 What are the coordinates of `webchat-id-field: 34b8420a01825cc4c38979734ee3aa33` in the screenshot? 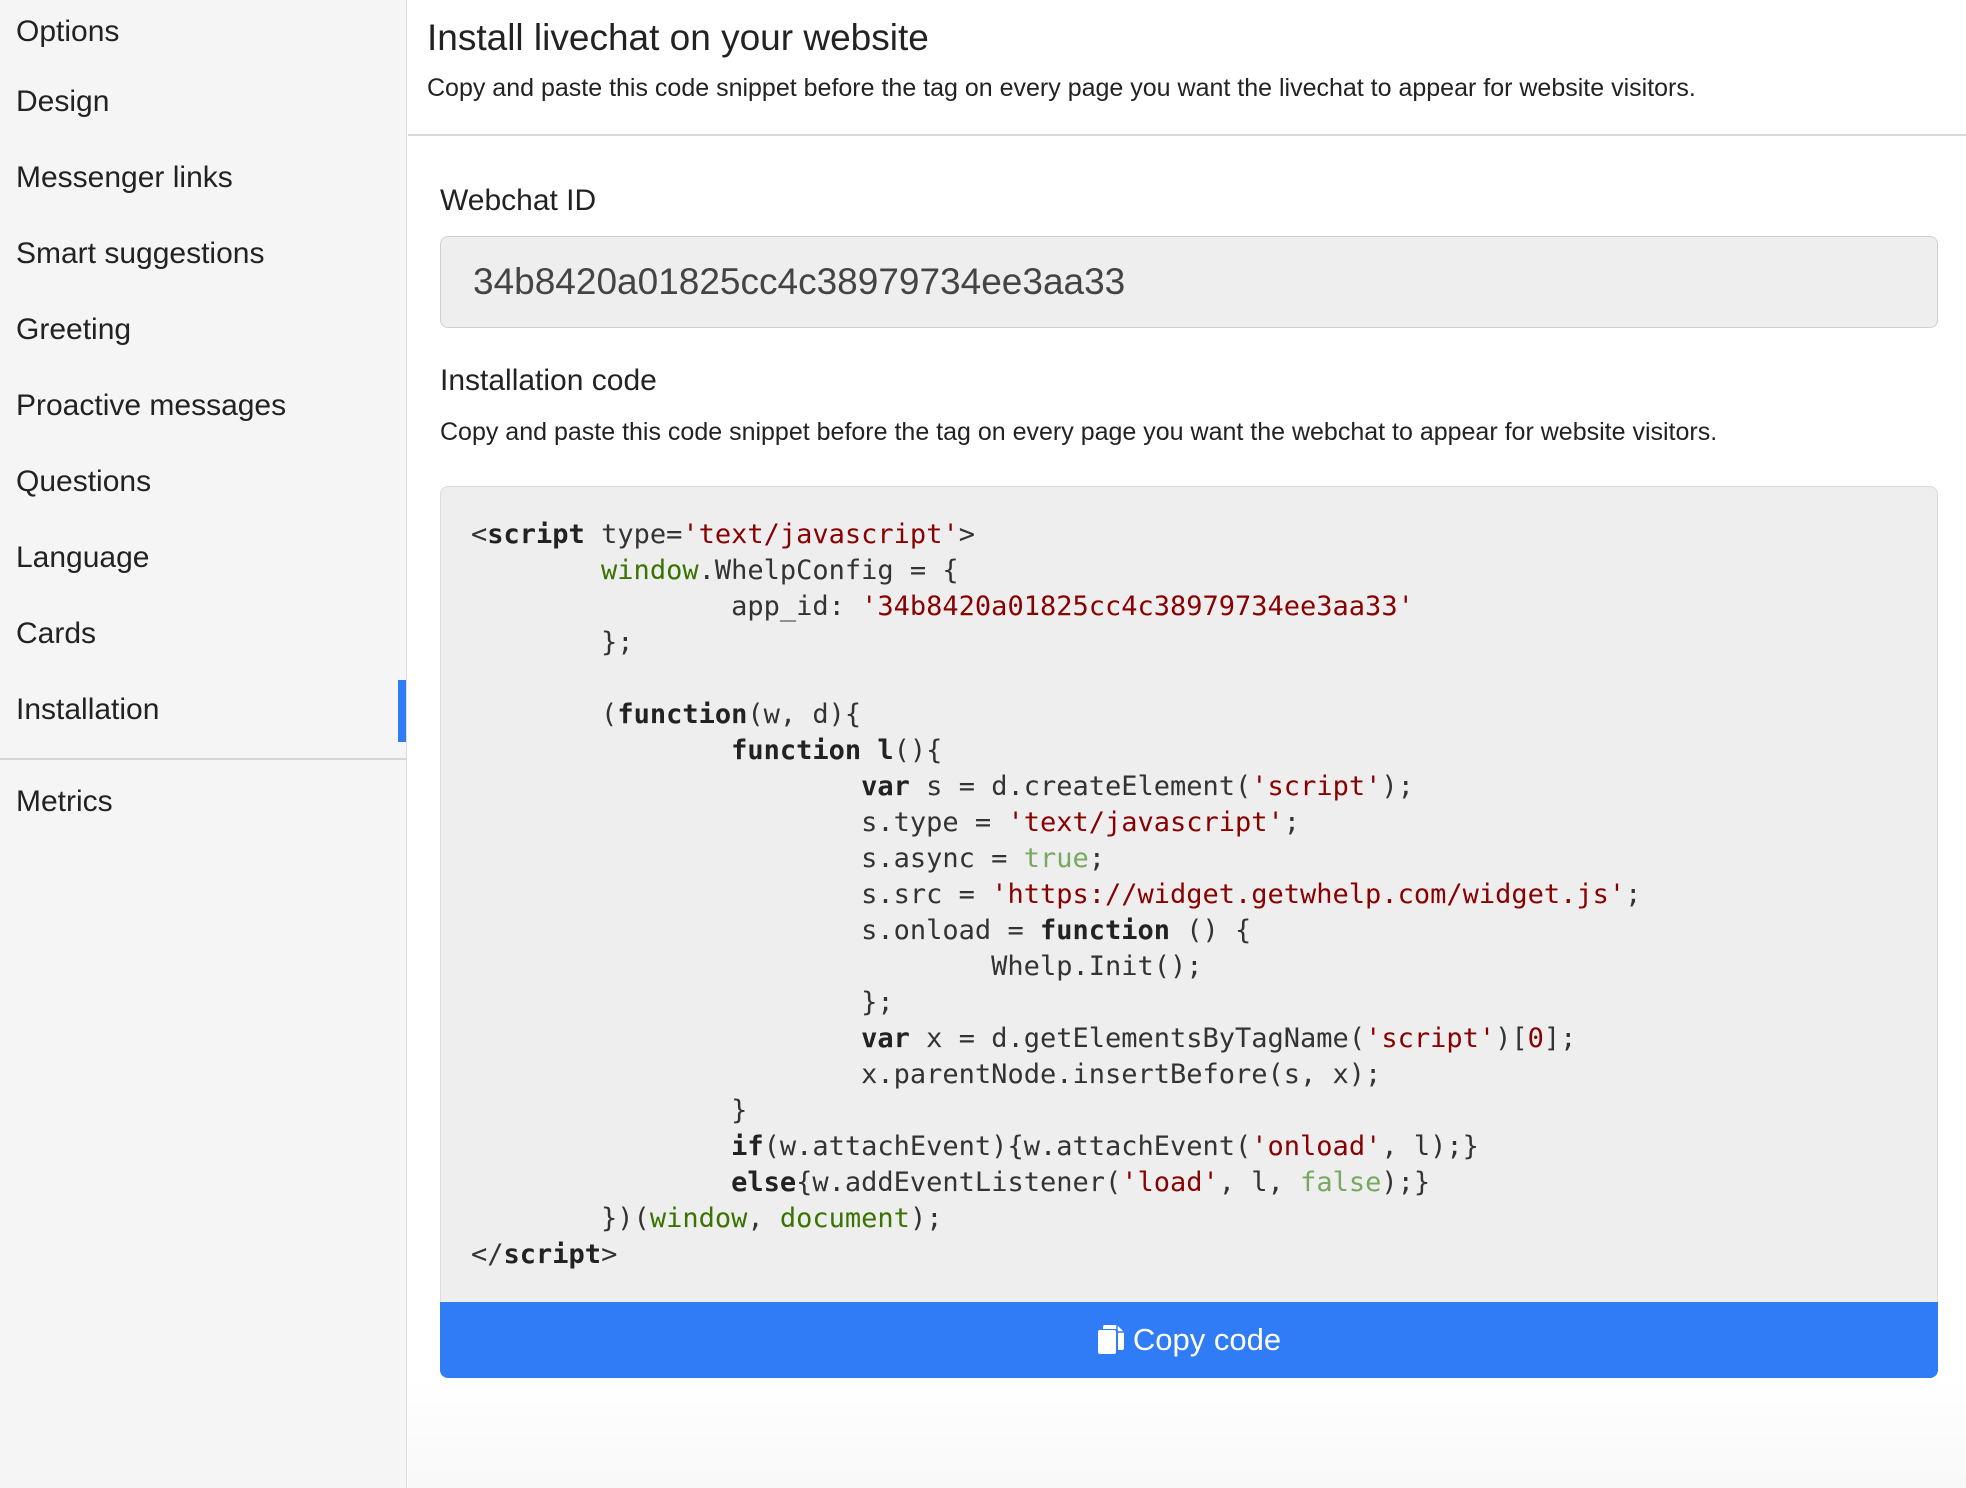 It's located at (1189, 282).